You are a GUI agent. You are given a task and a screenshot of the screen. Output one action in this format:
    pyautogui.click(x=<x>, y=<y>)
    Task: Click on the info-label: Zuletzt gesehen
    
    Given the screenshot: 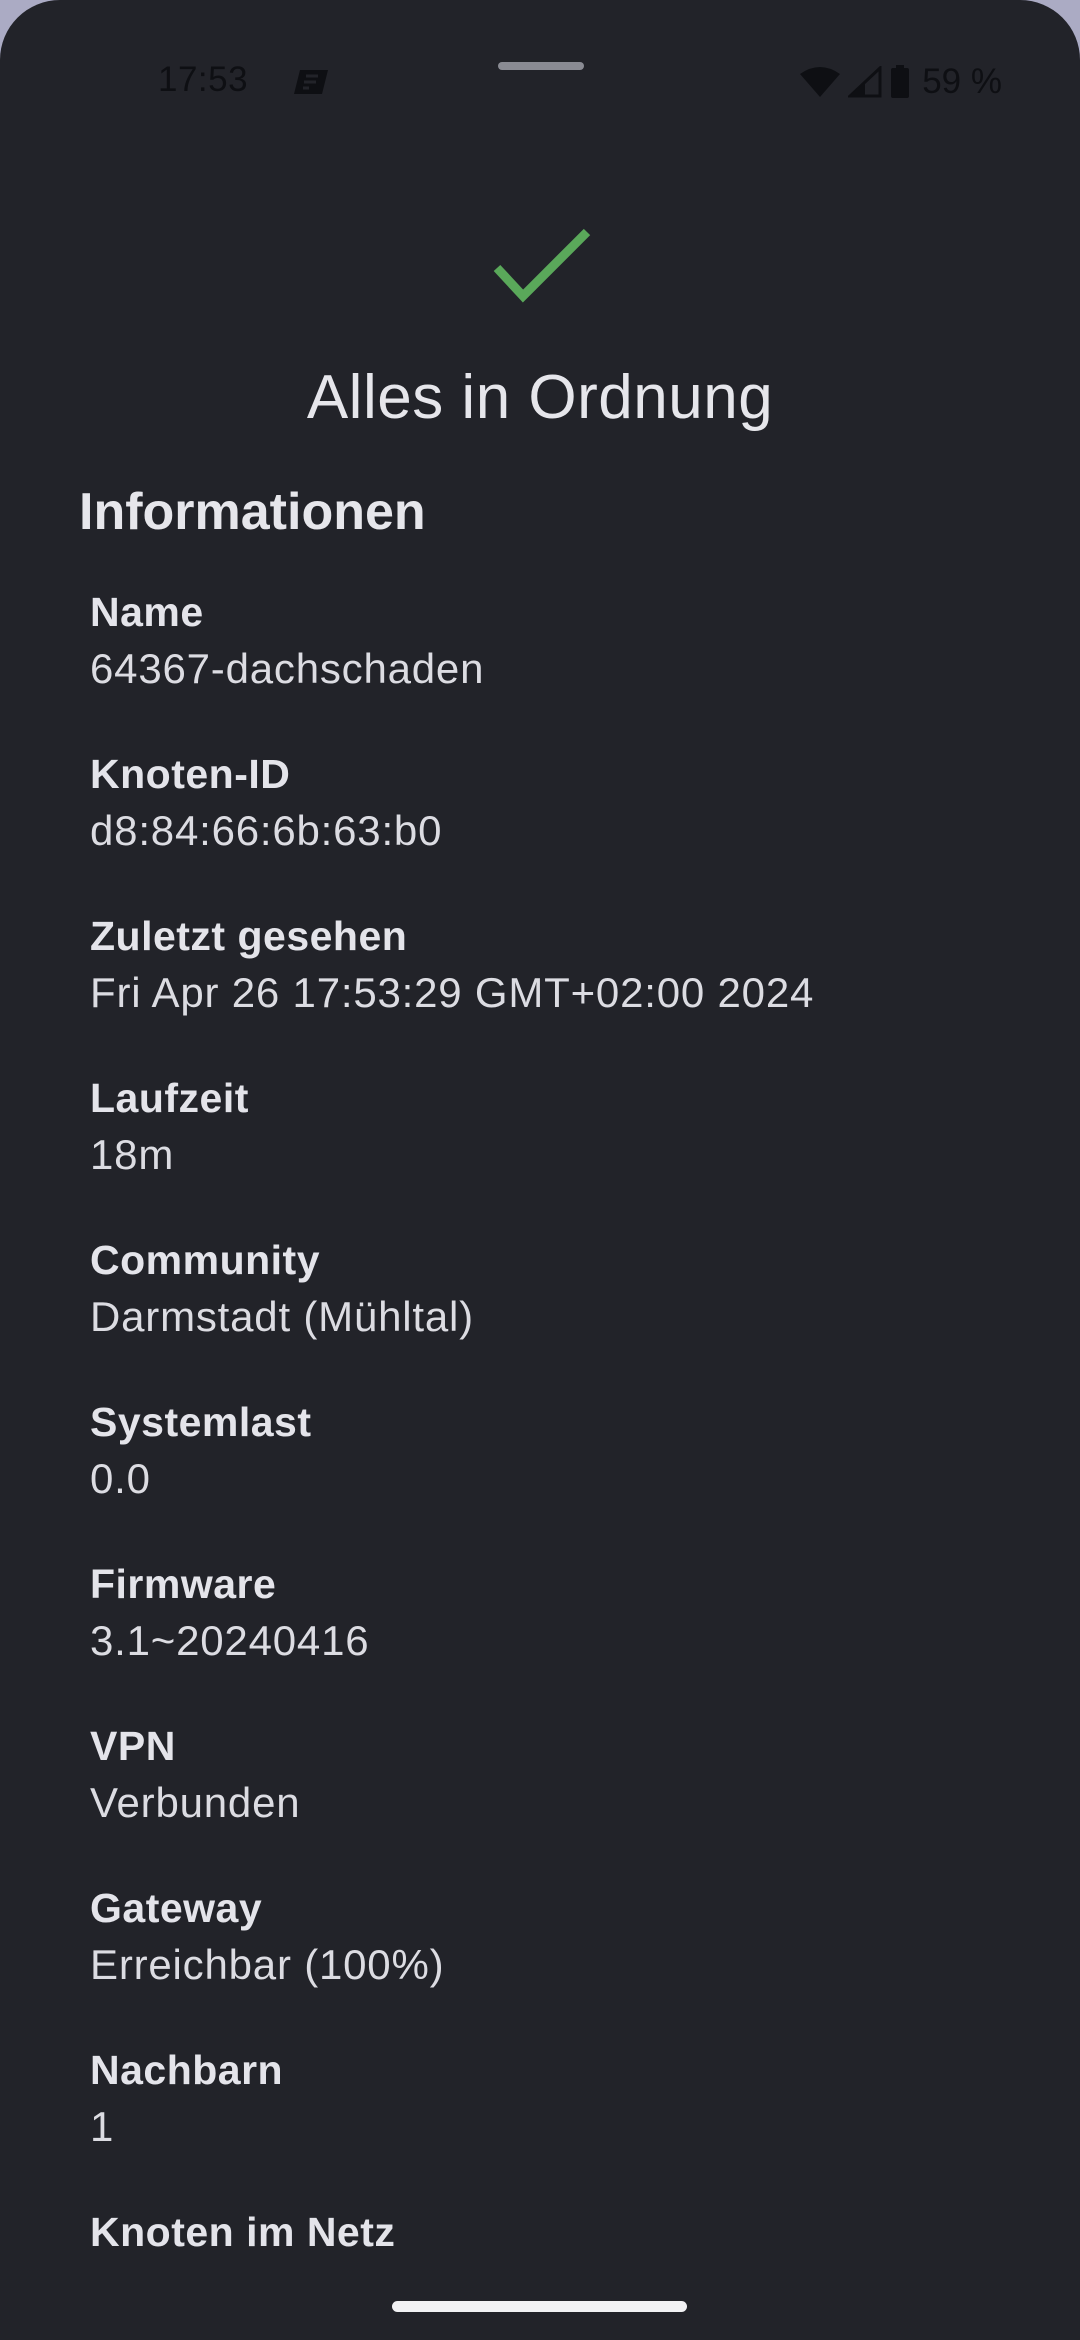 What is the action you would take?
    pyautogui.click(x=249, y=936)
    